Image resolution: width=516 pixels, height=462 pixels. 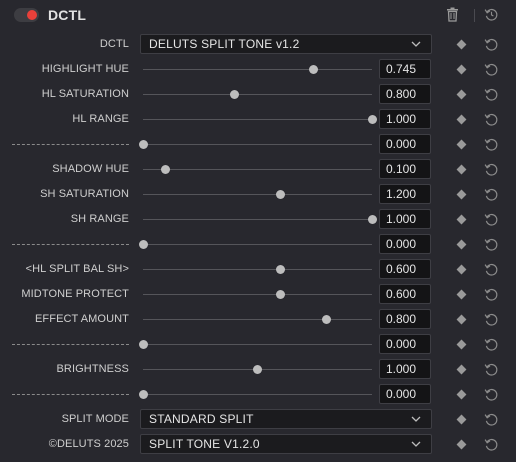 What do you see at coordinates (85, 94) in the screenshot?
I see `param-label: HL SATURATION` at bounding box center [85, 94].